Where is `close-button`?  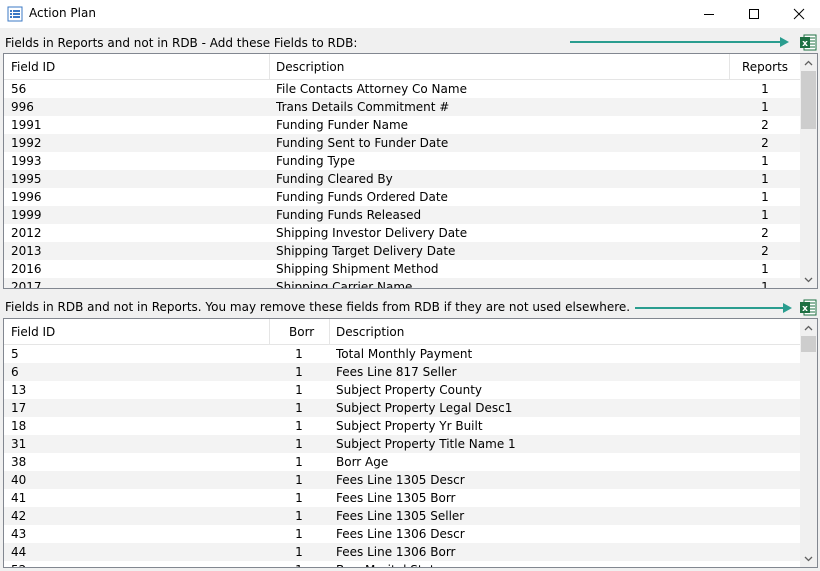 close-button is located at coordinates (798, 14).